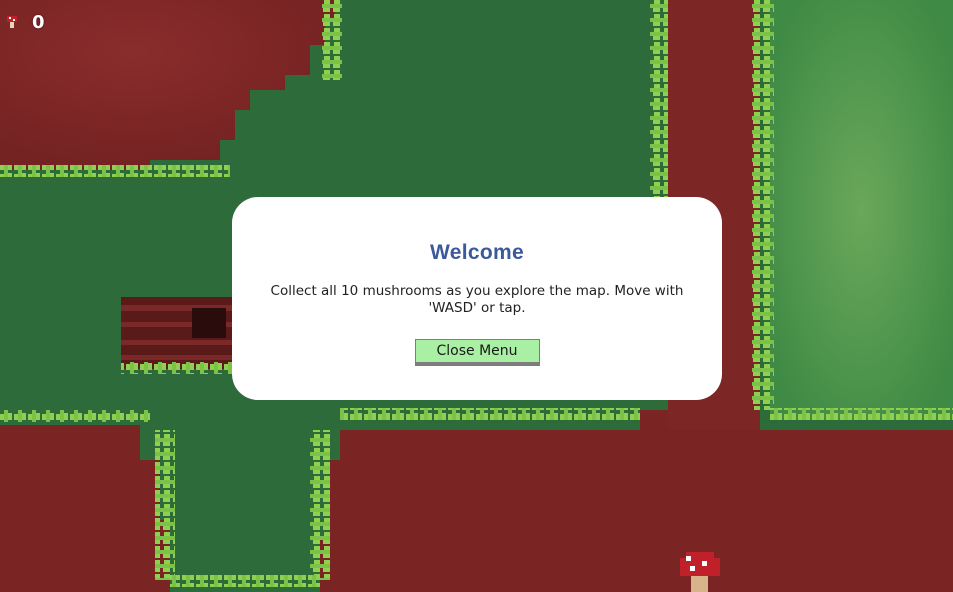 Image resolution: width=953 pixels, height=592 pixels. What do you see at coordinates (490, 414) in the screenshot?
I see `grass-edge-bottom-middle` at bounding box center [490, 414].